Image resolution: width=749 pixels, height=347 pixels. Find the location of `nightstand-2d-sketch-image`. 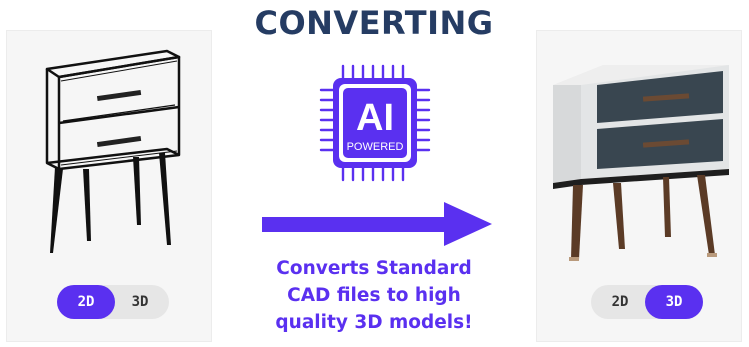

nightstand-2d-sketch-image is located at coordinates (113, 151).